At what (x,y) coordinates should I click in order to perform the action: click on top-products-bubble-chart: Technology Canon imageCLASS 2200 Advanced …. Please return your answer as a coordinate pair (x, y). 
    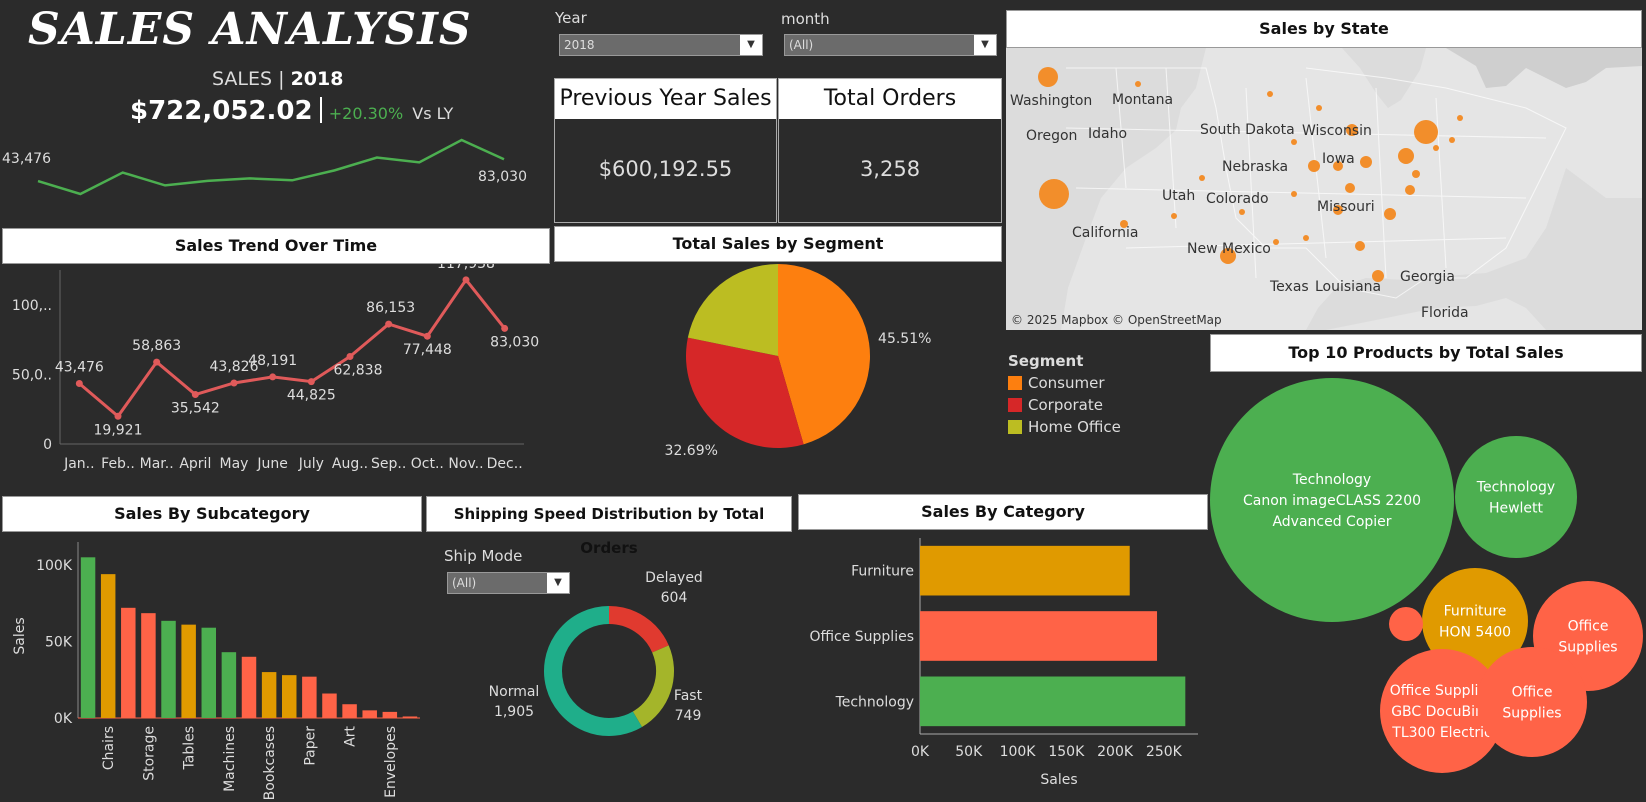
    Looking at the image, I should click on (1428, 587).